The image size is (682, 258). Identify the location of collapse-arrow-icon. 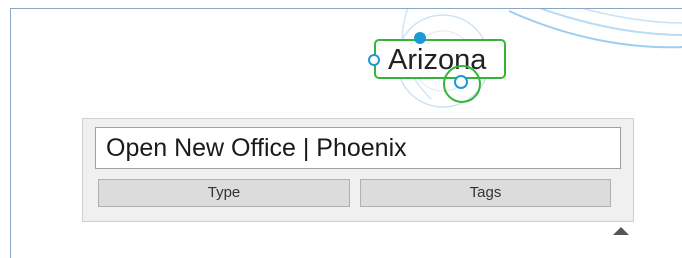
(621, 231).